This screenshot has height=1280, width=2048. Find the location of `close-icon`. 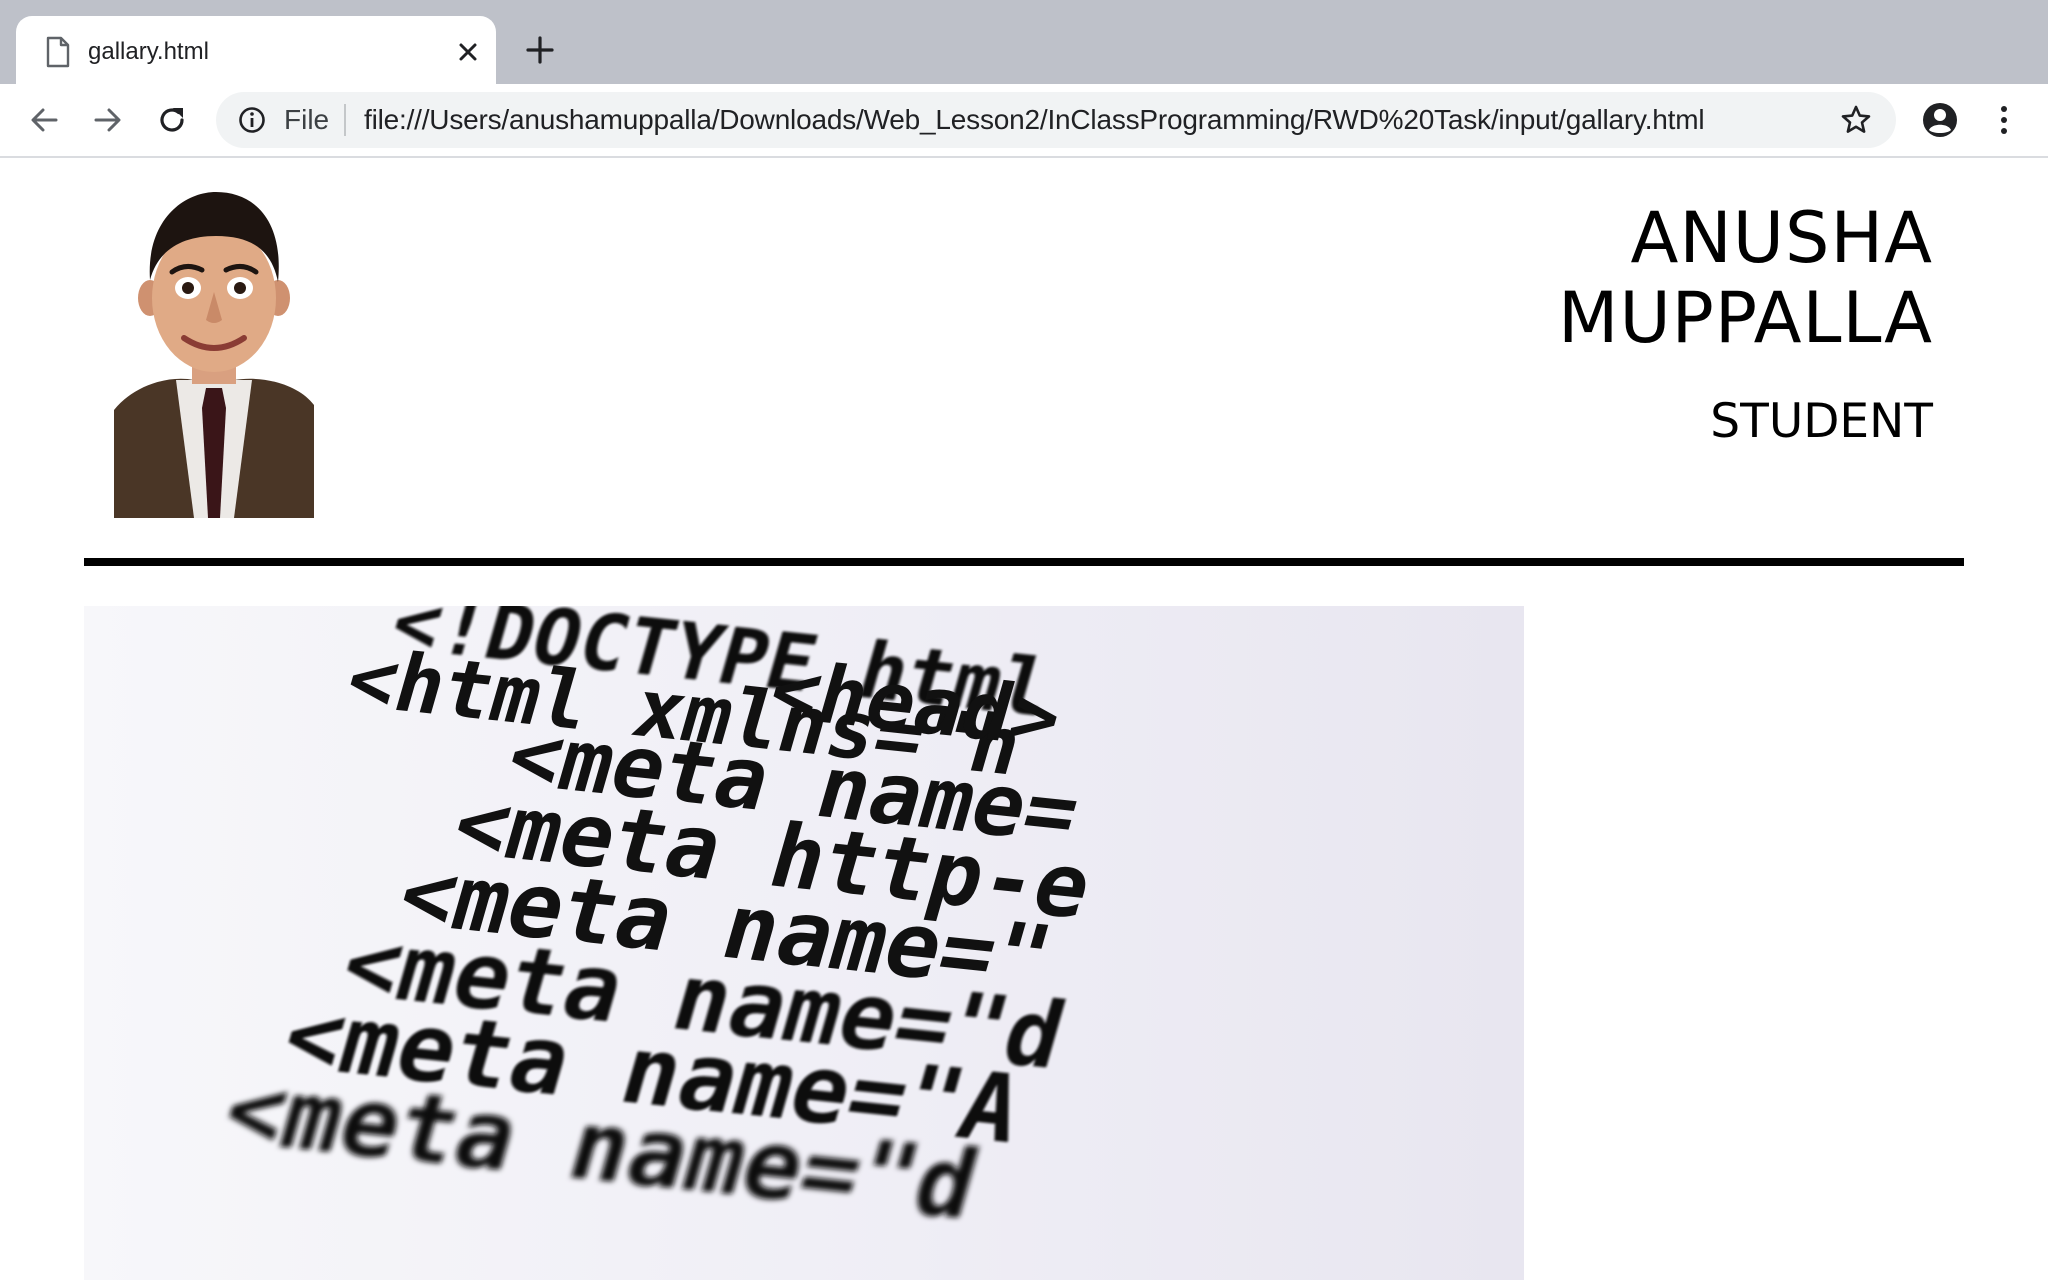

close-icon is located at coordinates (468, 52).